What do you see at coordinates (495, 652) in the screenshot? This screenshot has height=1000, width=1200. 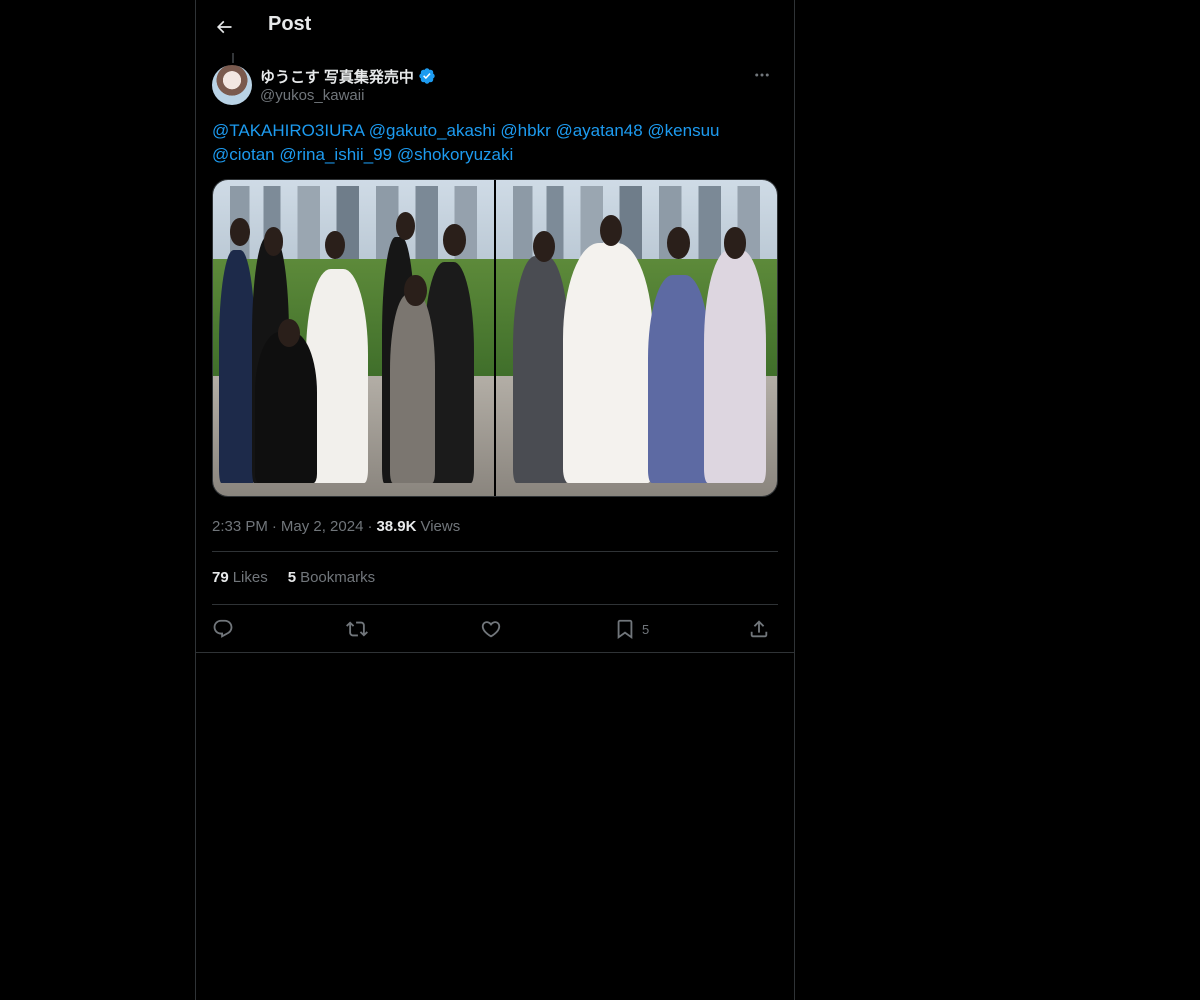 I see `post-bottom-border` at bounding box center [495, 652].